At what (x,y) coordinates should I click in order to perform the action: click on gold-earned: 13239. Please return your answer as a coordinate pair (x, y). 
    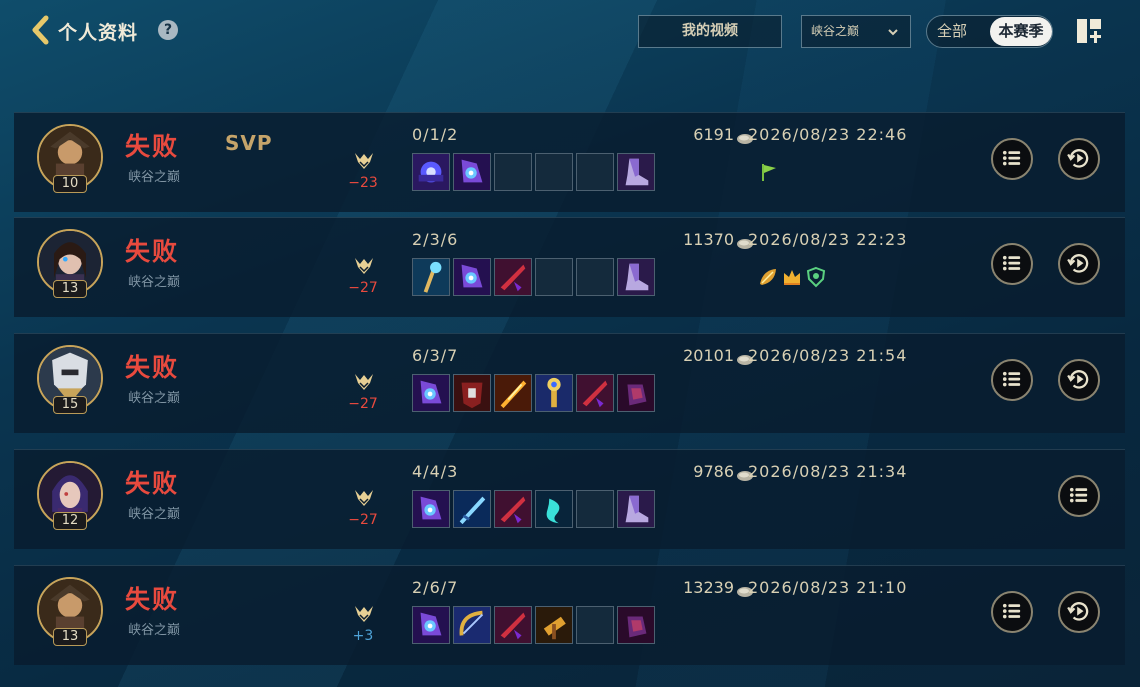
    Looking at the image, I should click on (694, 587).